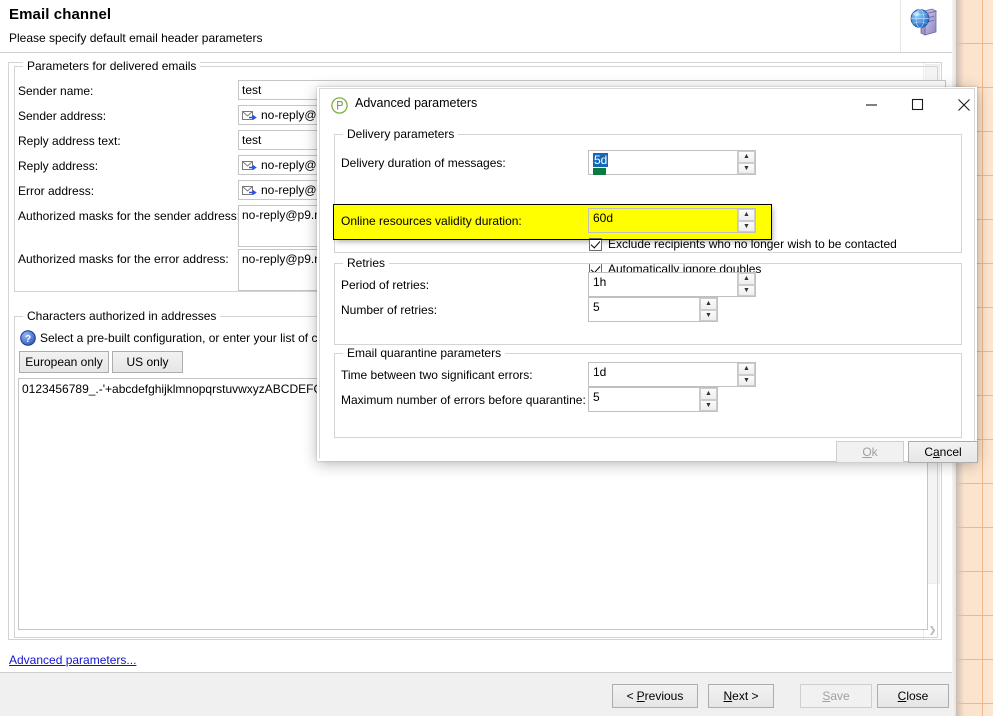 The width and height of the screenshot is (993, 716). Describe the element at coordinates (600, 372) in the screenshot. I see `input-time-between-errors-value: 1d` at that location.